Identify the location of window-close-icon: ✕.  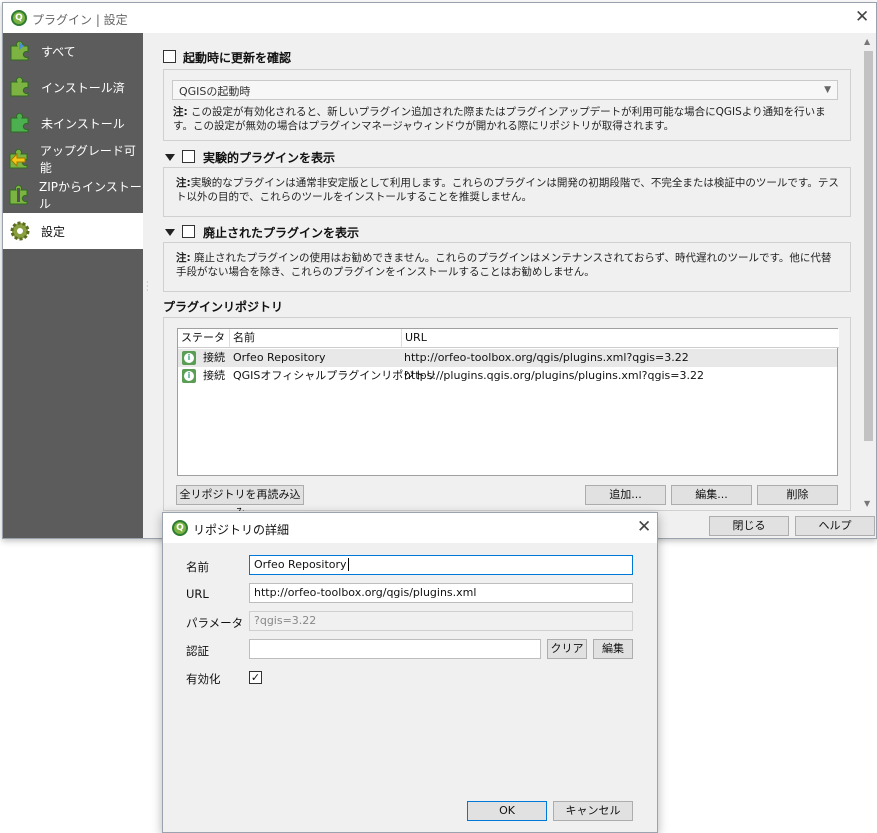
(862, 17).